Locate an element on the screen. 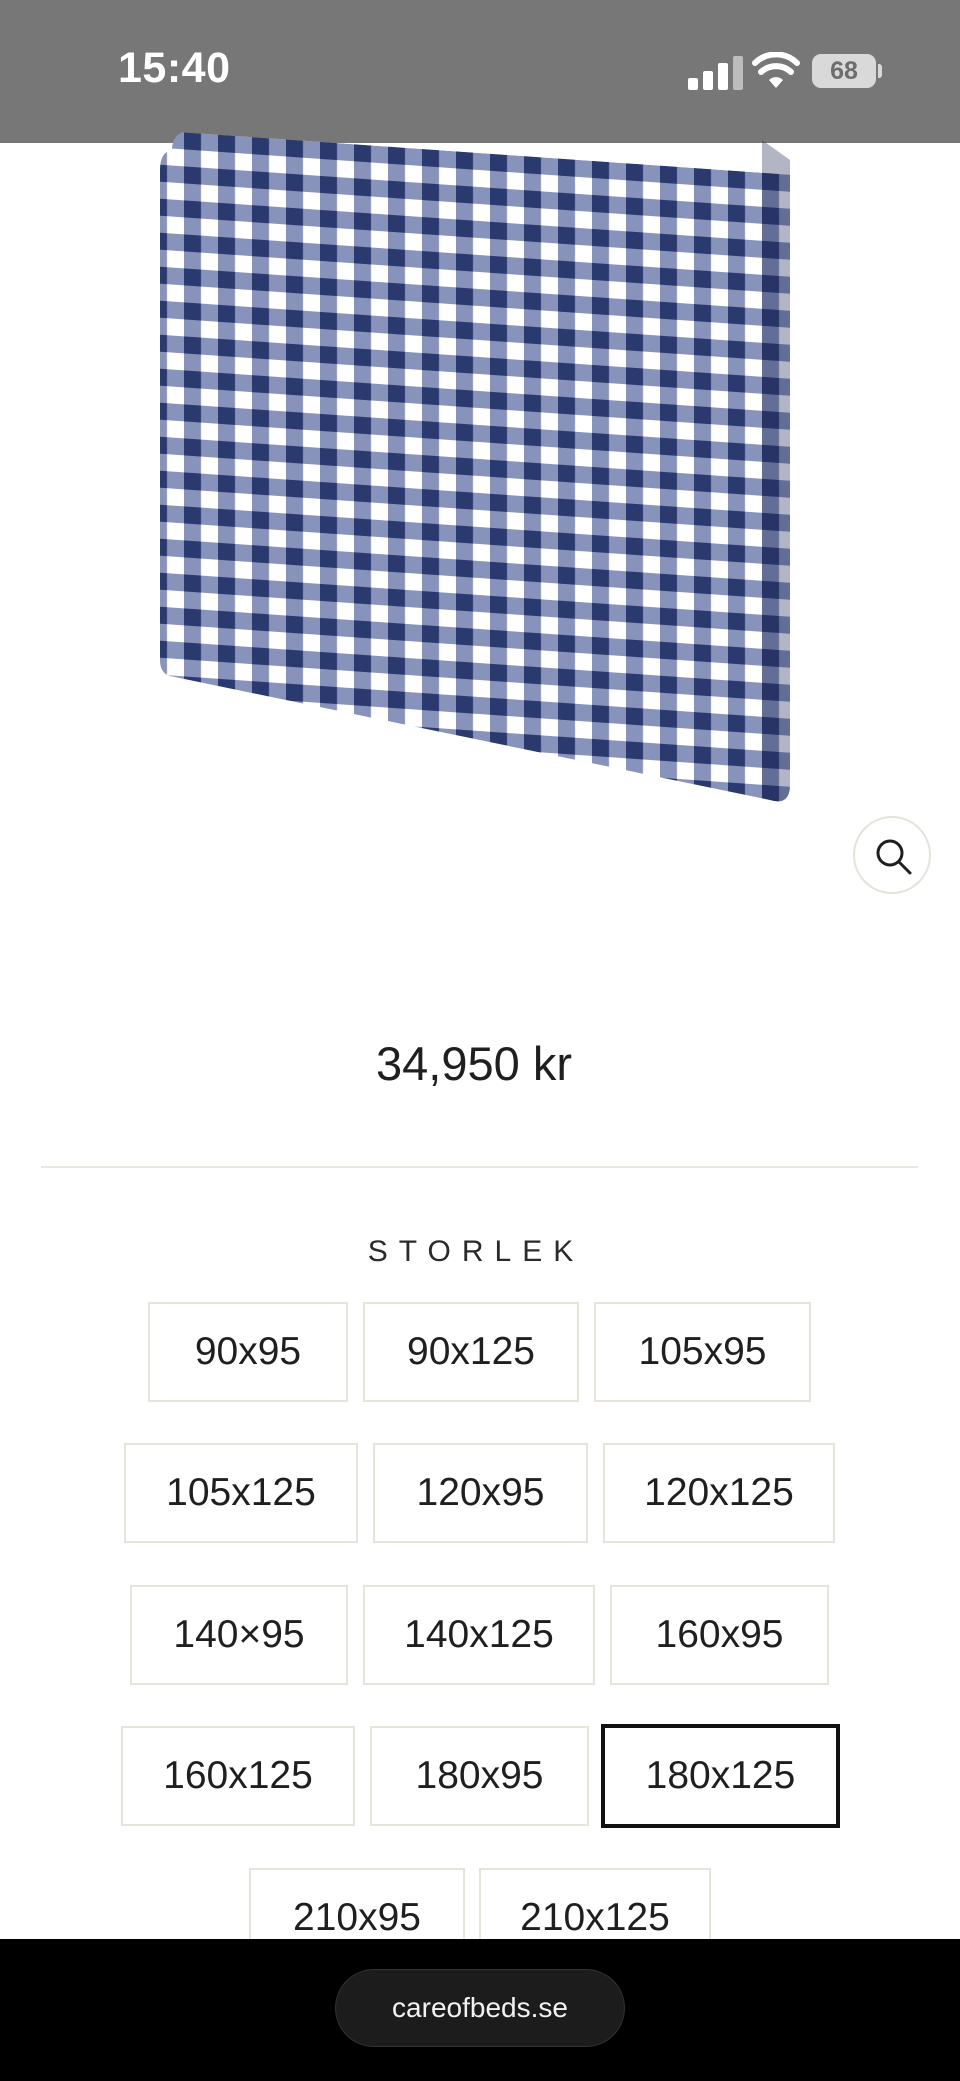 This screenshot has width=960, height=2081. size-option-120x125: 120x125 is located at coordinates (719, 1493).